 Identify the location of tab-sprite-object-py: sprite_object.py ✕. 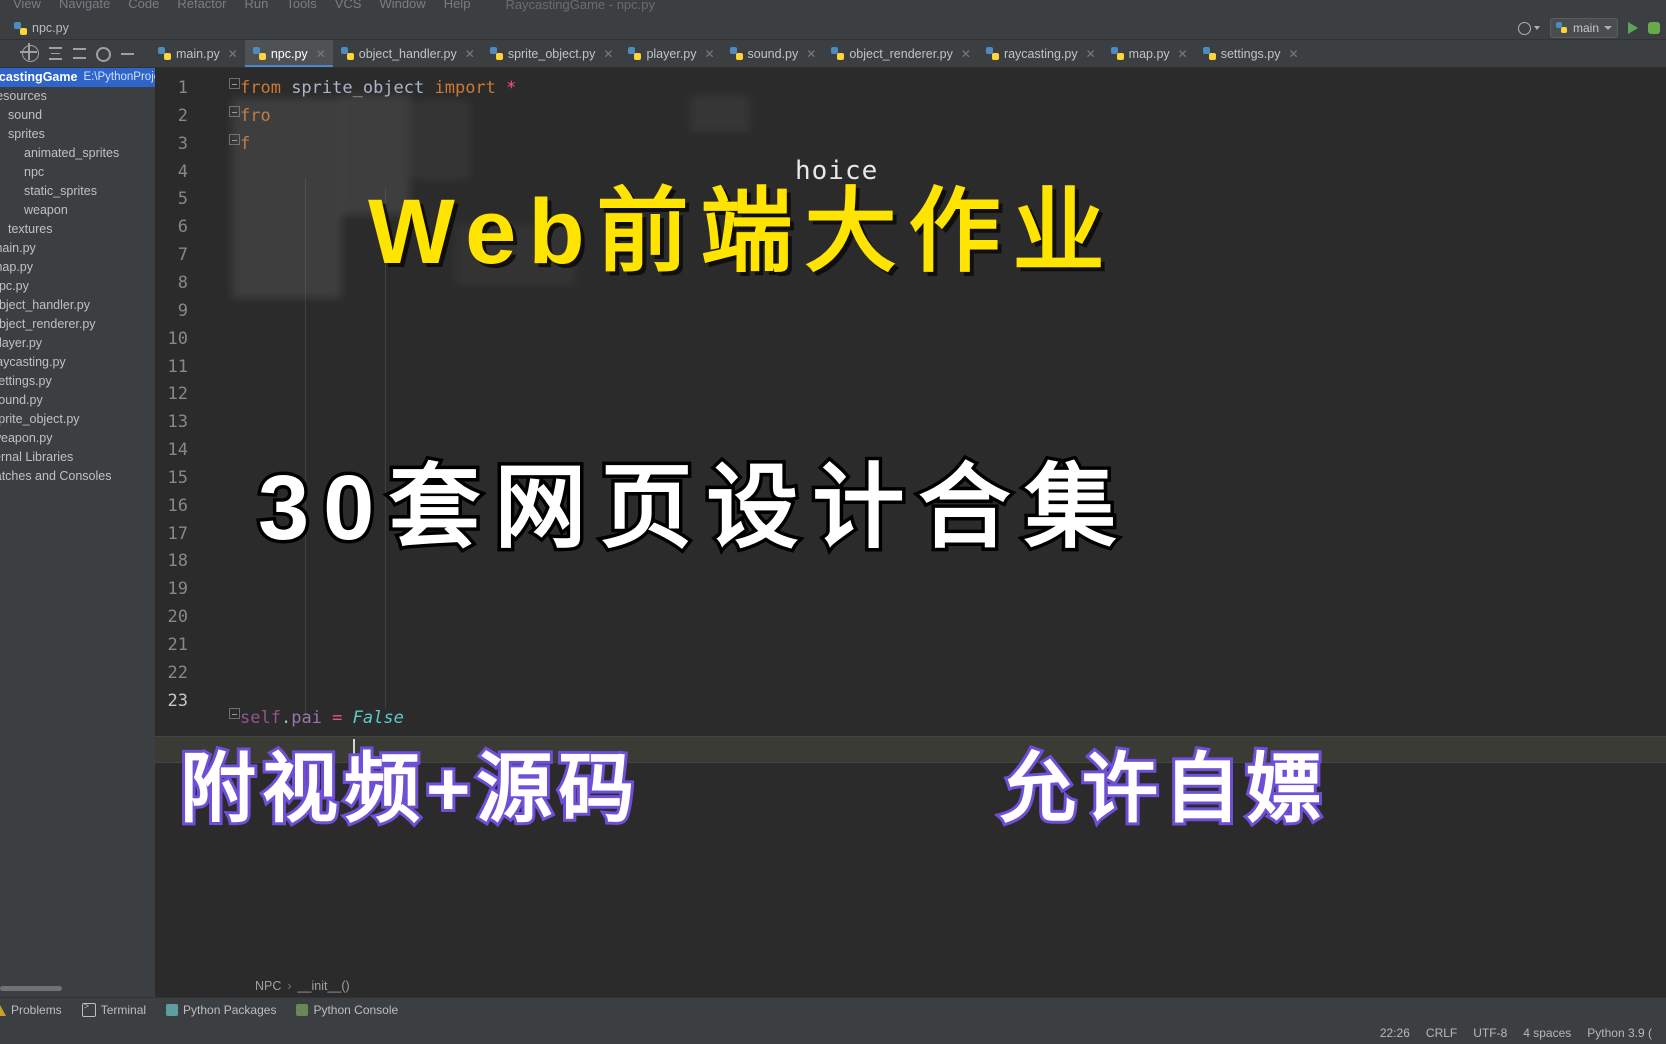
(551, 53).